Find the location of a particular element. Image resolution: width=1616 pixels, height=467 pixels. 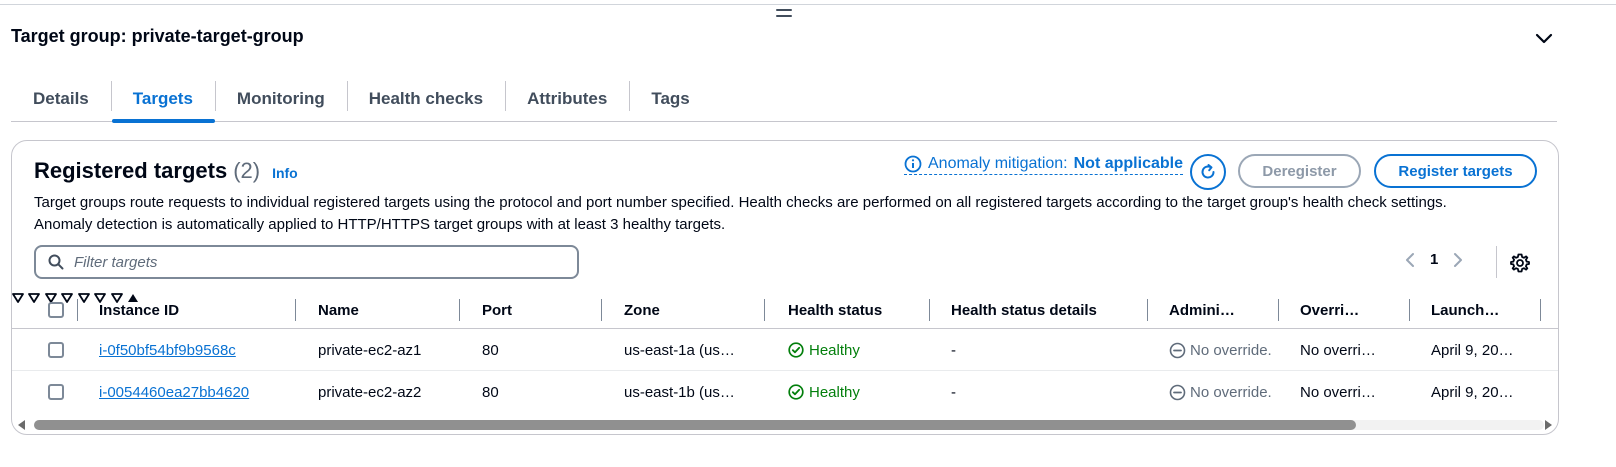

column-name: Name is located at coordinates (338, 310).